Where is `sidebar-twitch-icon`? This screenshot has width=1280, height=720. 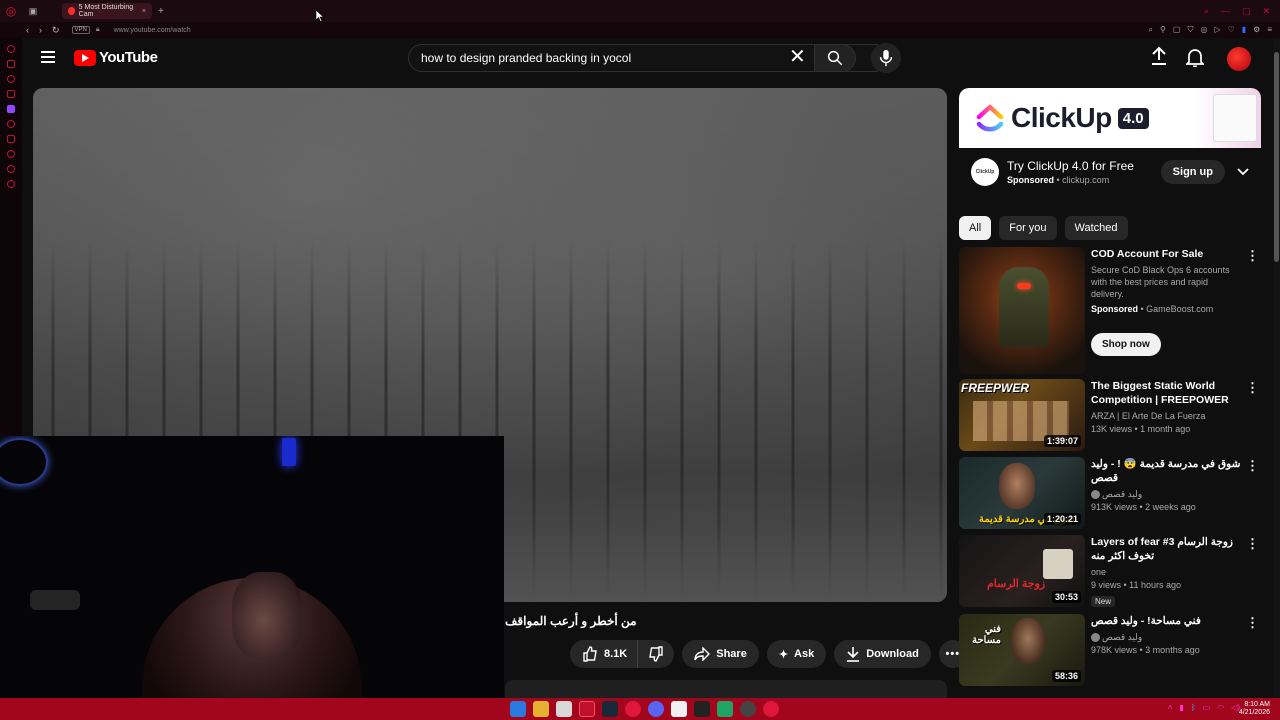 sidebar-twitch-icon is located at coordinates (11, 109).